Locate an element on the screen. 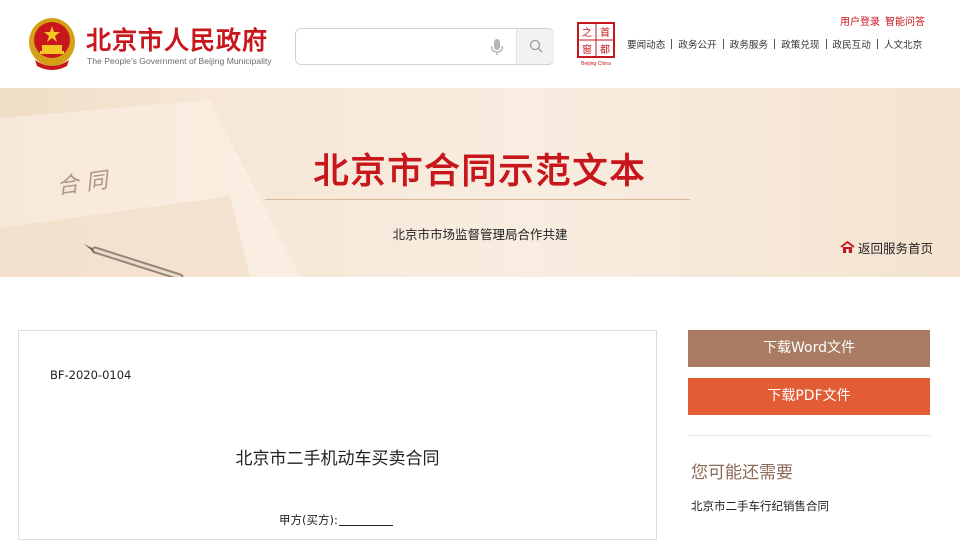  page-title: 北京市合同示范文本 is located at coordinates (480, 172).